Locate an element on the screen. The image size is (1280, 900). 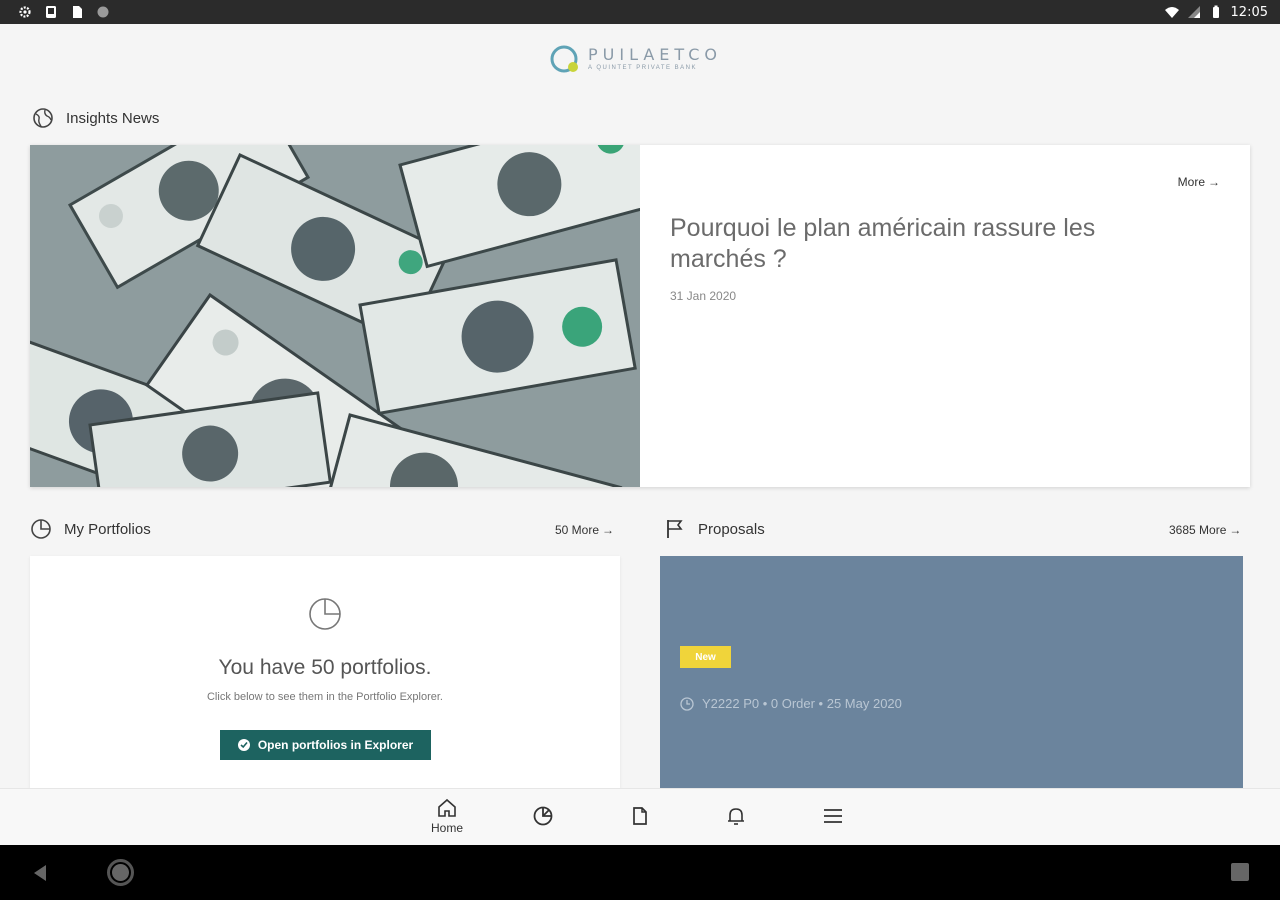
portfolios-count-title: You have 50 portfolios. is located at coordinates (325, 667).